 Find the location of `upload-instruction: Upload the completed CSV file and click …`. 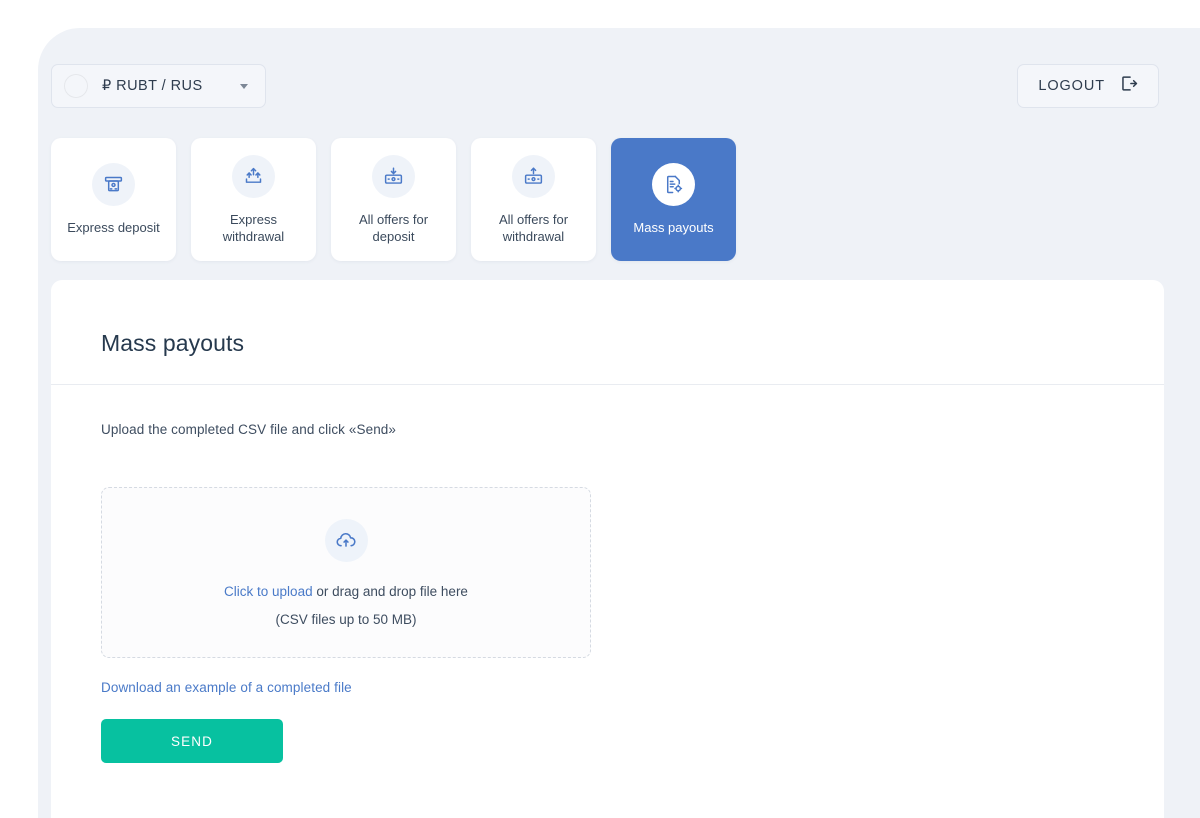

upload-instruction: Upload the completed CSV file and click … is located at coordinates (249, 429).